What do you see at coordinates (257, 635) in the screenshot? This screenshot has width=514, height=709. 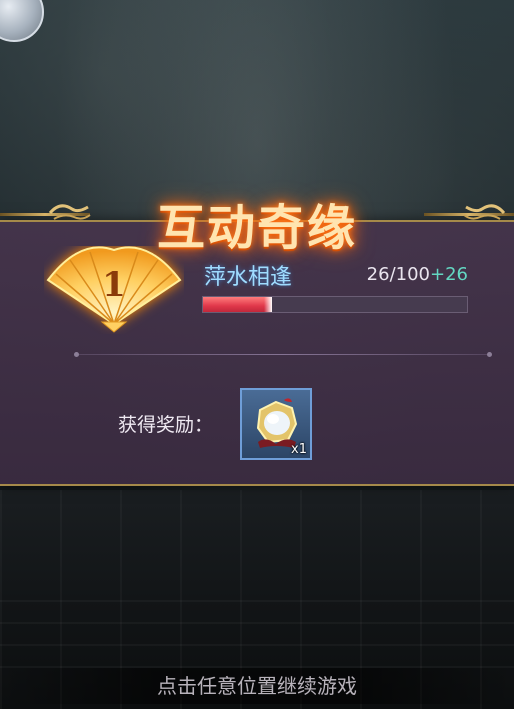 I see `background-steps` at bounding box center [257, 635].